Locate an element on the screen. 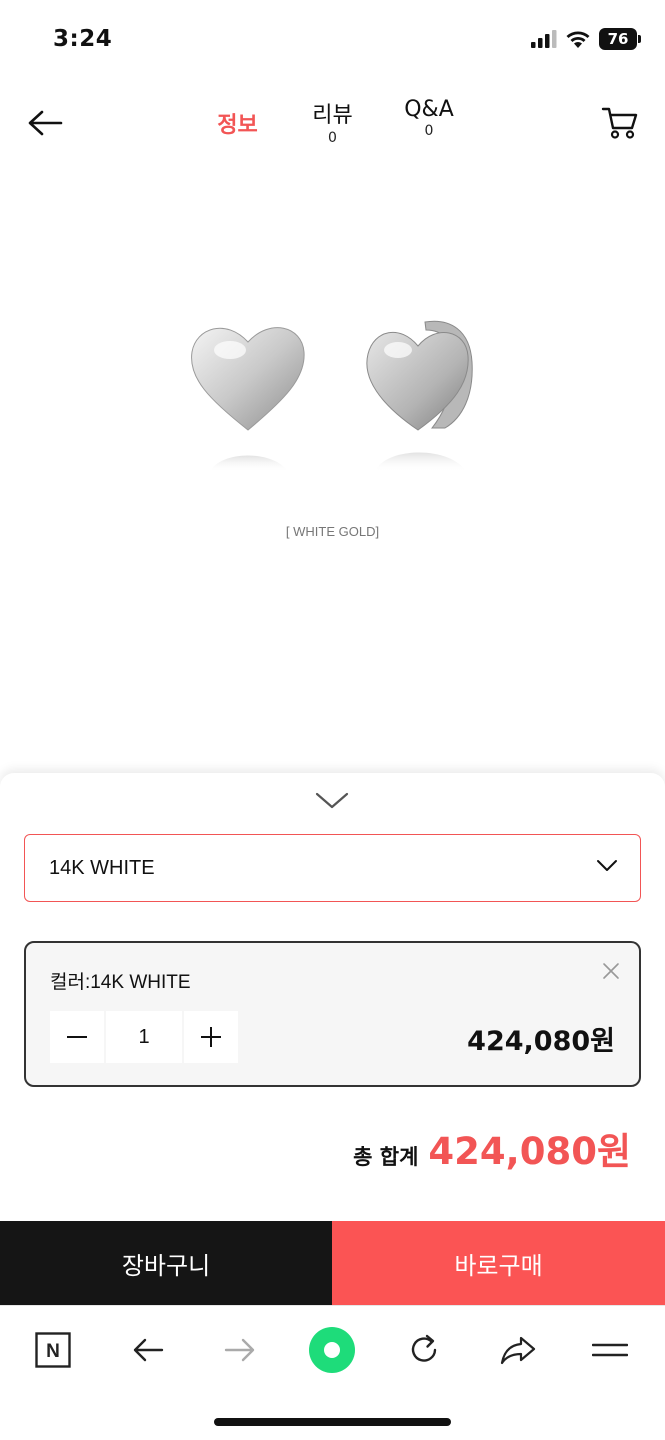  quantity-value: 1 is located at coordinates (144, 1037).